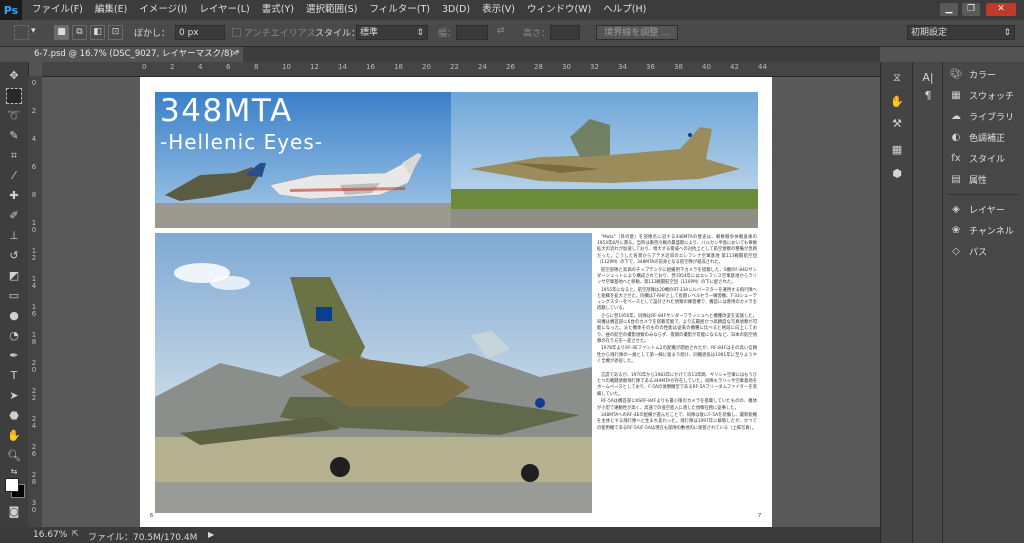 This screenshot has width=1024, height=543. Describe the element at coordinates (538, 67) in the screenshot. I see `ruler-tick-label: 28` at that location.